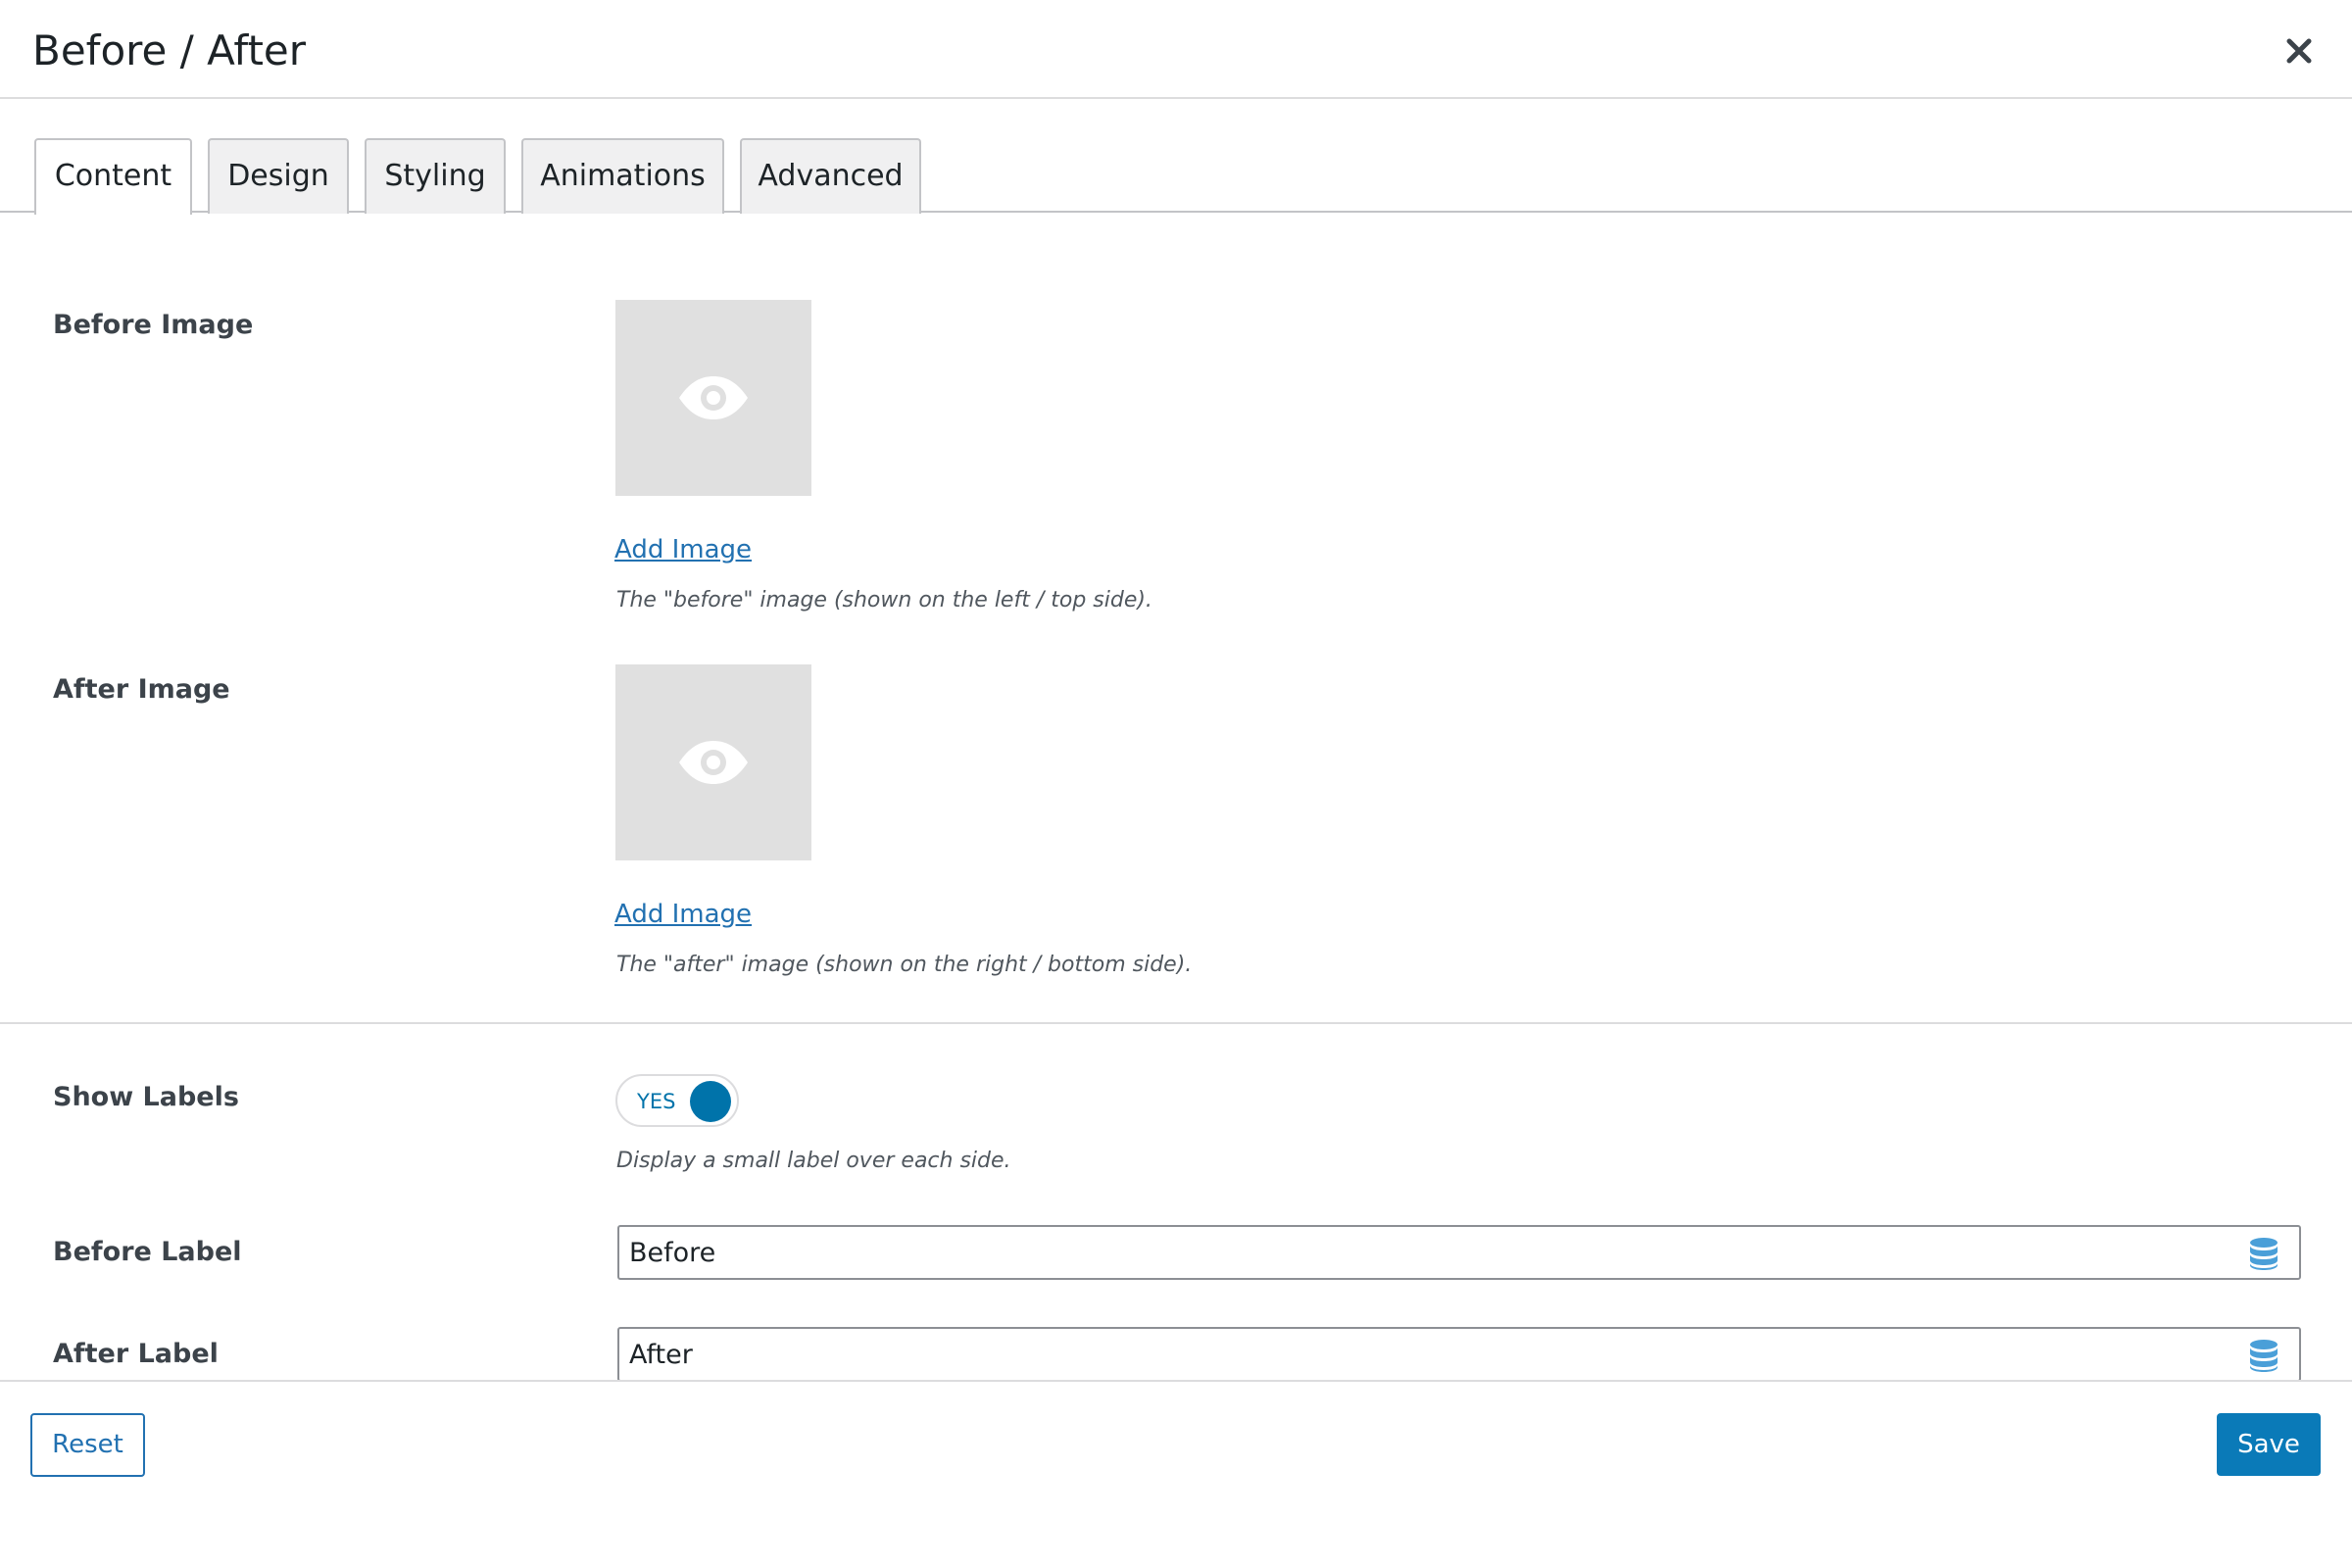  Describe the element at coordinates (1176, 49) in the screenshot. I see `dialog-header: Before / After` at that location.